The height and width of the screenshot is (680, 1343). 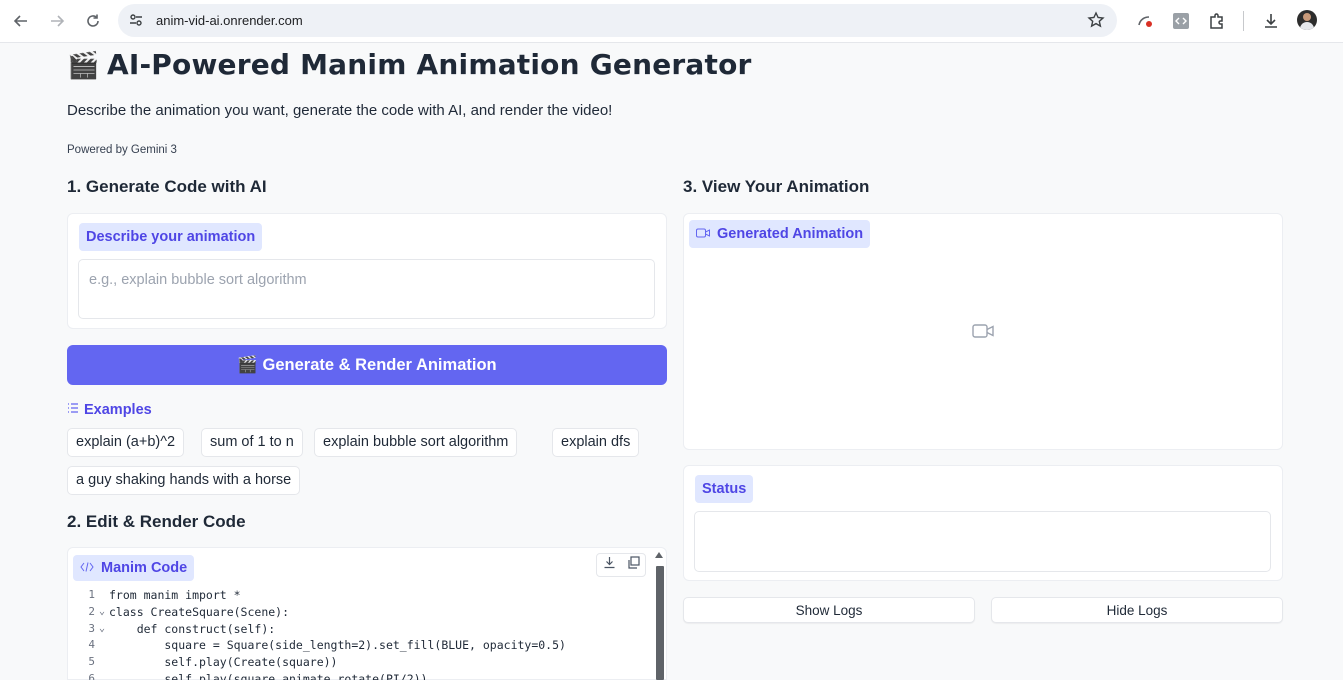 I want to click on reload-icon, so click(x=93, y=21).